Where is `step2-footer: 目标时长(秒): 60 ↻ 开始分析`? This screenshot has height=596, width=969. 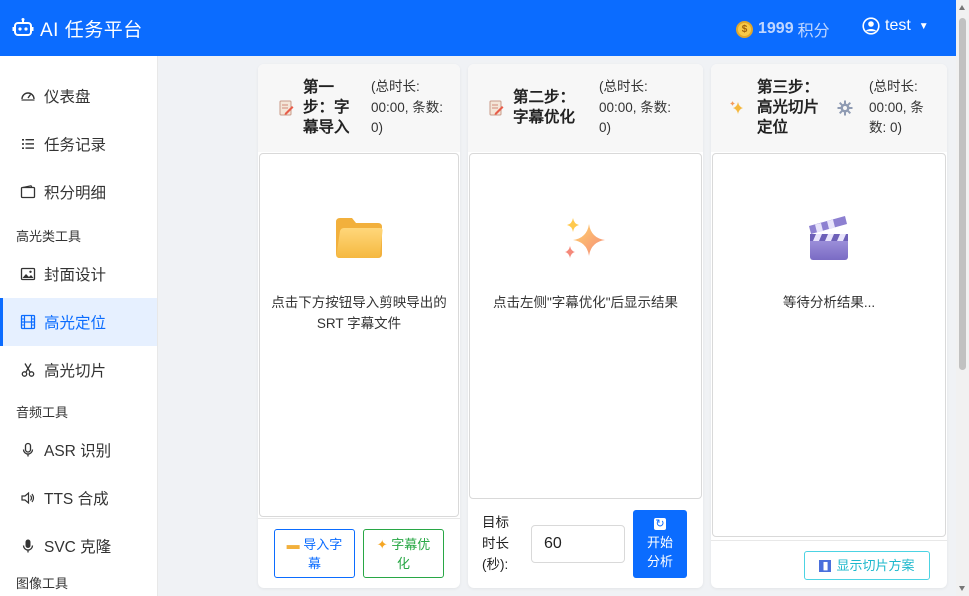 step2-footer: 目标时长(秒): 60 ↻ 开始分析 is located at coordinates (585, 544).